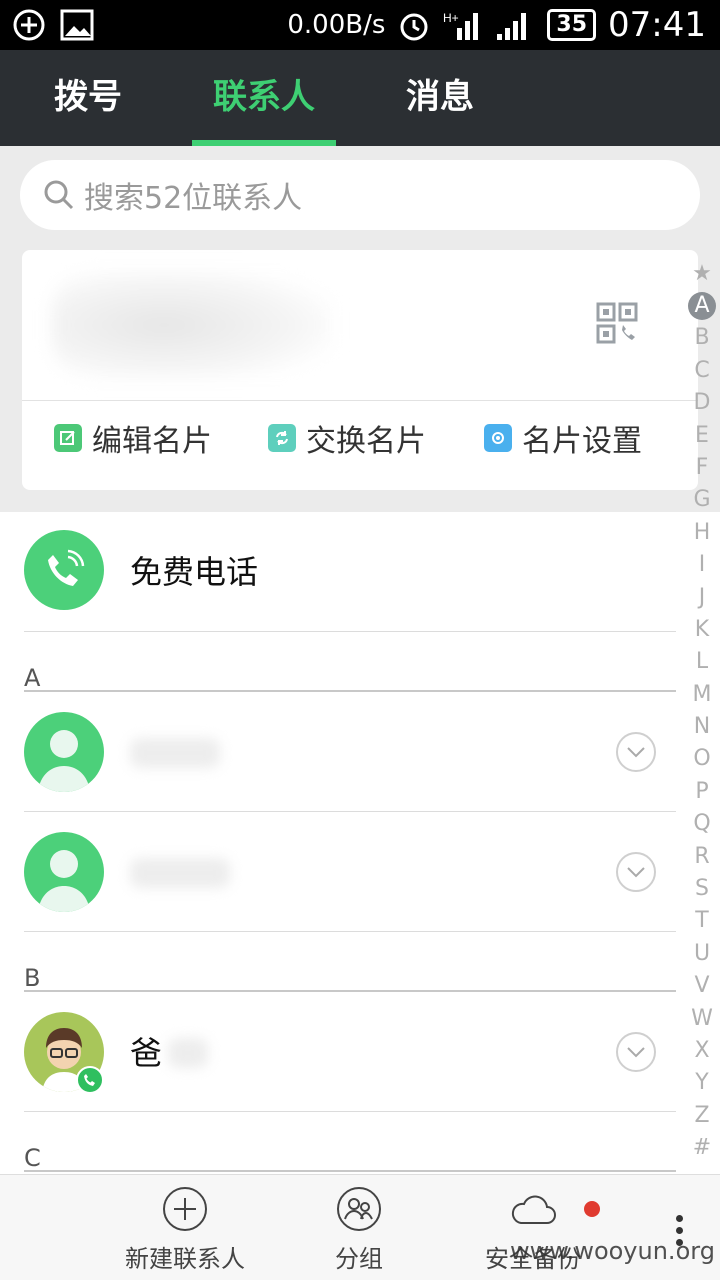 The image size is (720, 1280). What do you see at coordinates (29, 25) in the screenshot?
I see `add-circle-icon` at bounding box center [29, 25].